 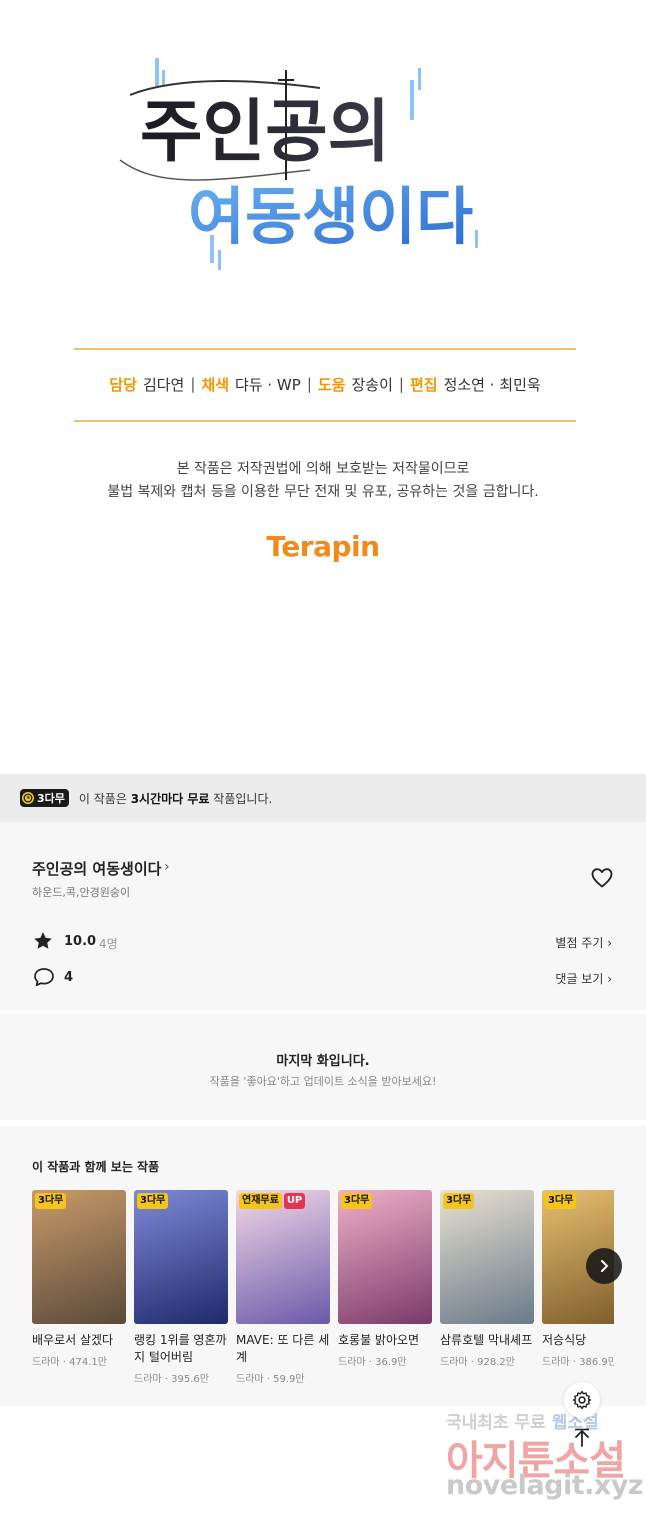 I want to click on title-logo: 주인공의 여동생이다, so click(x=298, y=164).